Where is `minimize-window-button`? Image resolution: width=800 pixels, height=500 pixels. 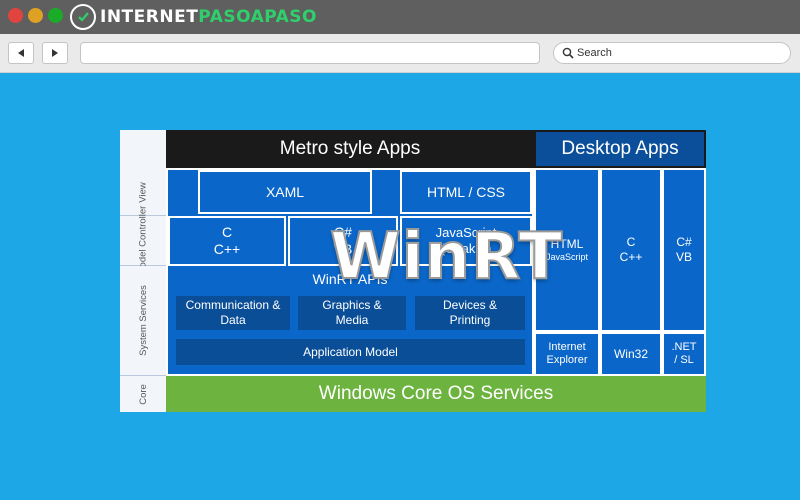 minimize-window-button is located at coordinates (35, 15).